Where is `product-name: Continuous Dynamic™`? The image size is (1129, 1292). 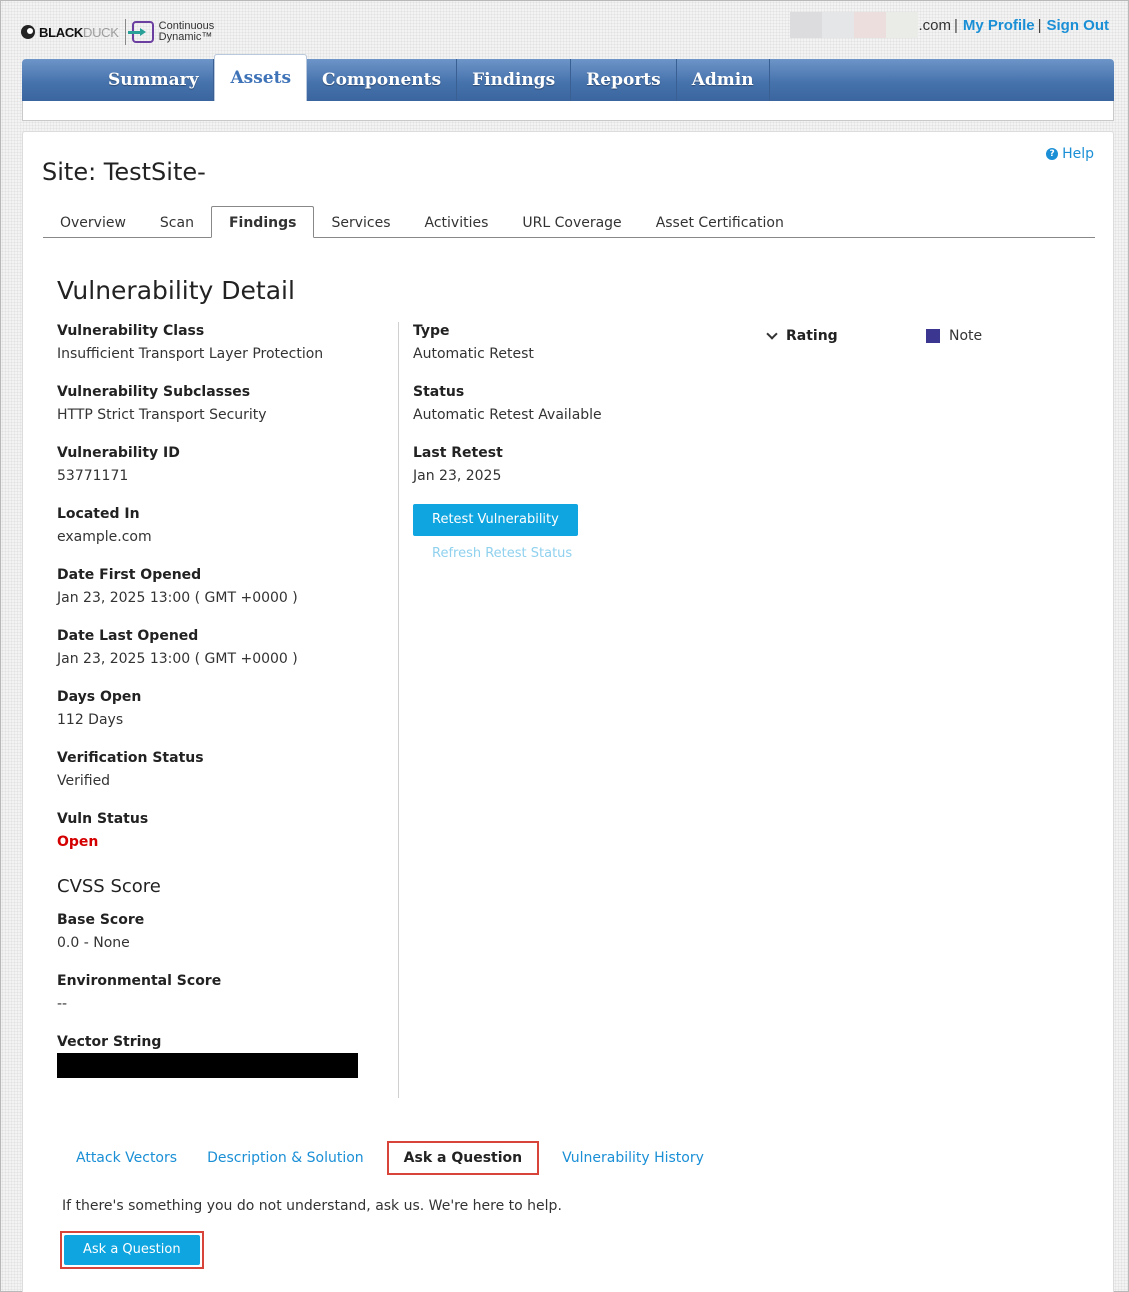
product-name: Continuous Dynamic™ is located at coordinates (187, 32).